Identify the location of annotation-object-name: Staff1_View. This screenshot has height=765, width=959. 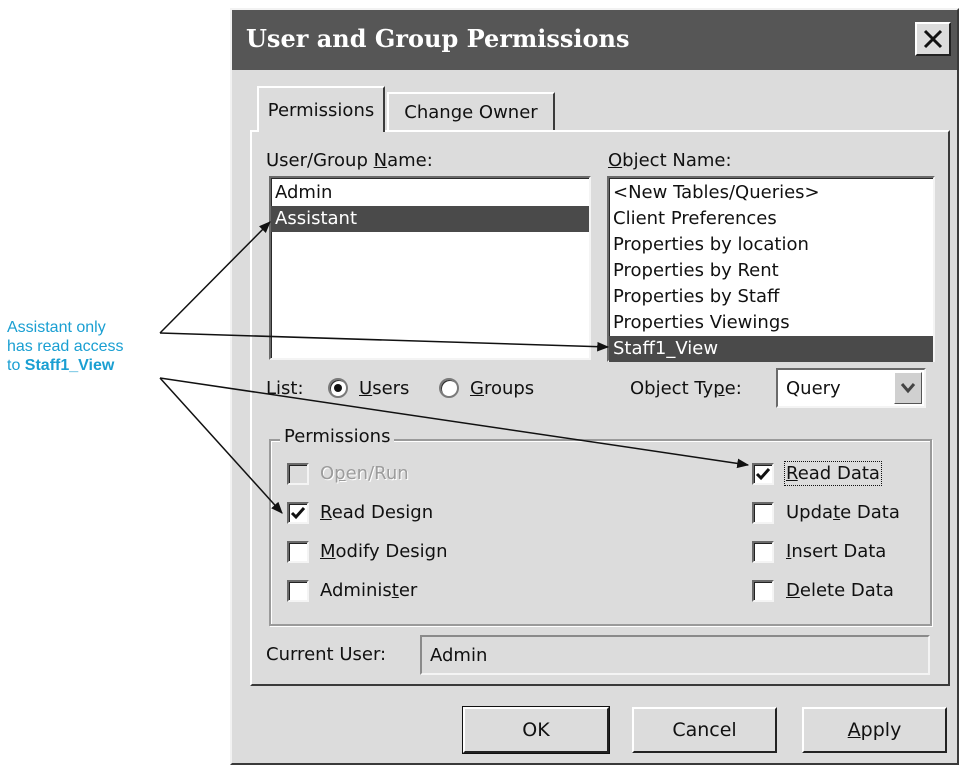
(69, 365).